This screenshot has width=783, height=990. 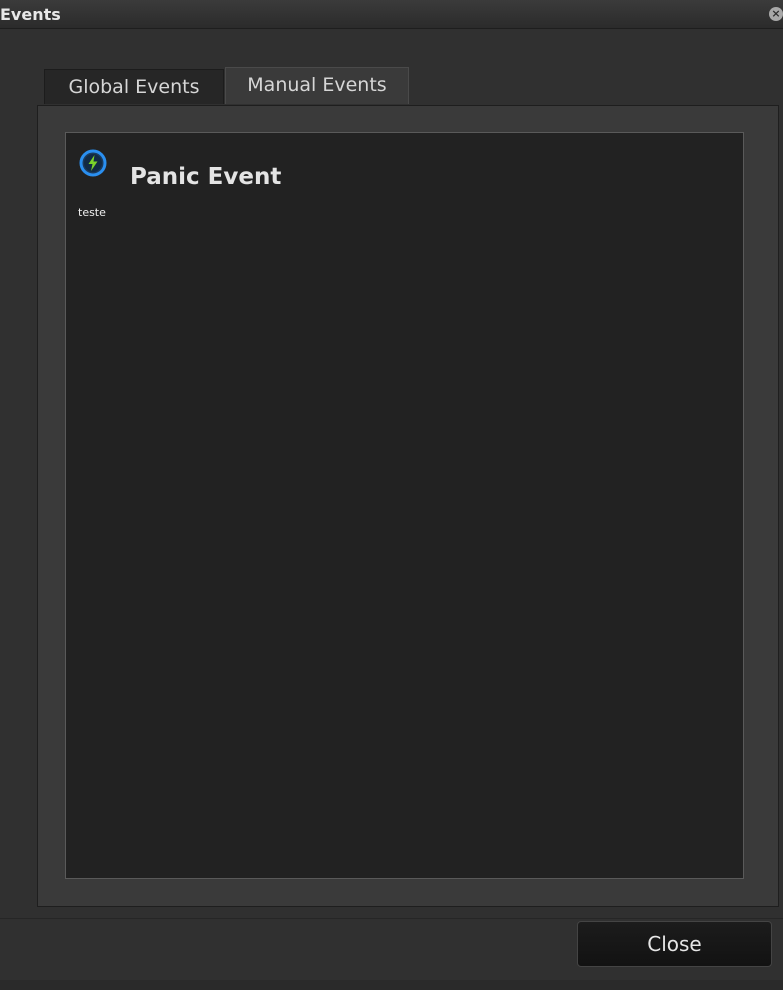 What do you see at coordinates (206, 177) in the screenshot?
I see `event-name: Panic Event` at bounding box center [206, 177].